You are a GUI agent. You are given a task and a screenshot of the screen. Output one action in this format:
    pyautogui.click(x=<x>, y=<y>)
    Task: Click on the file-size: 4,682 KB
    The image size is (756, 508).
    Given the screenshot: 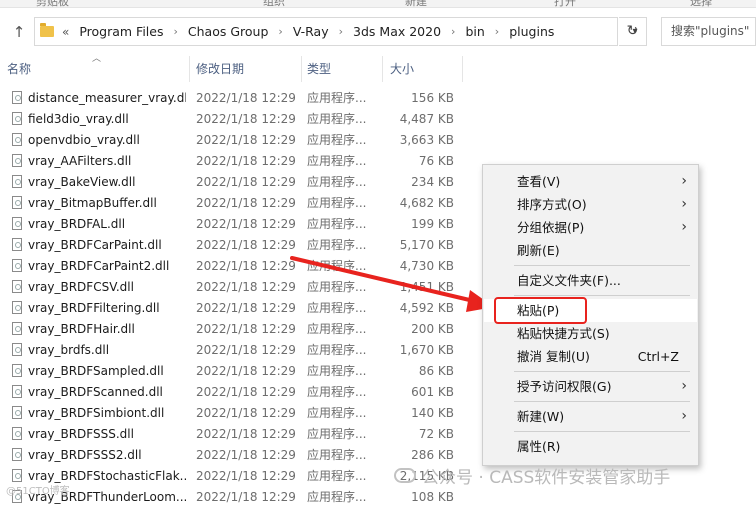 What is the action you would take?
    pyautogui.click(x=426, y=203)
    